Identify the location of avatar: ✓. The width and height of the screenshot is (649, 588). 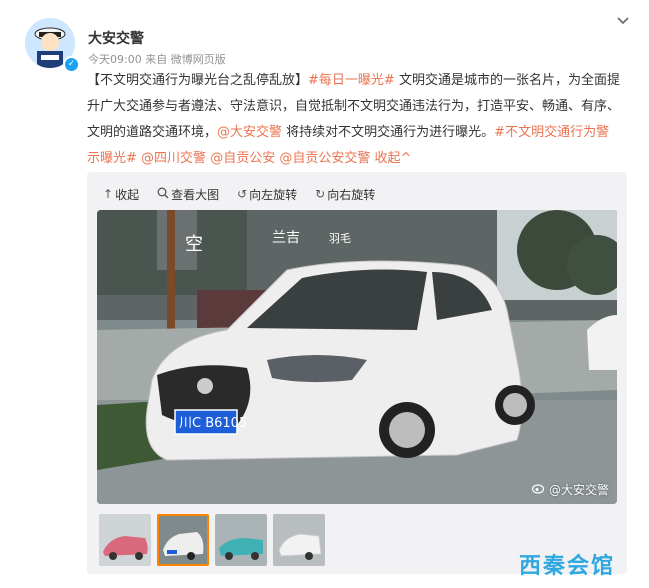
(52, 45).